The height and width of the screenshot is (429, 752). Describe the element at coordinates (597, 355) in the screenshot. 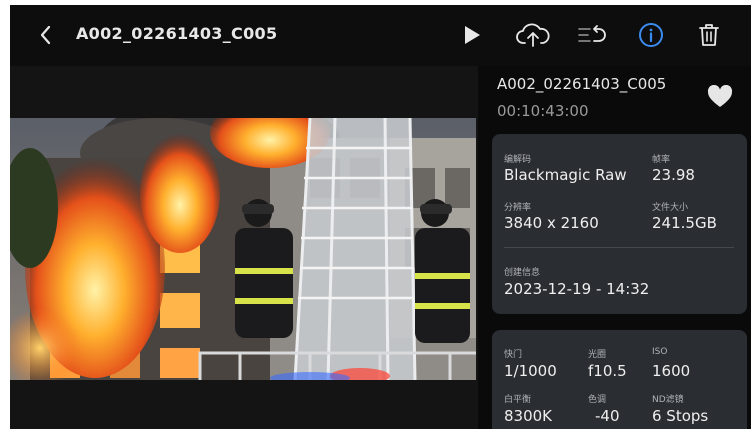

I see `aperture-label: 光圈` at that location.